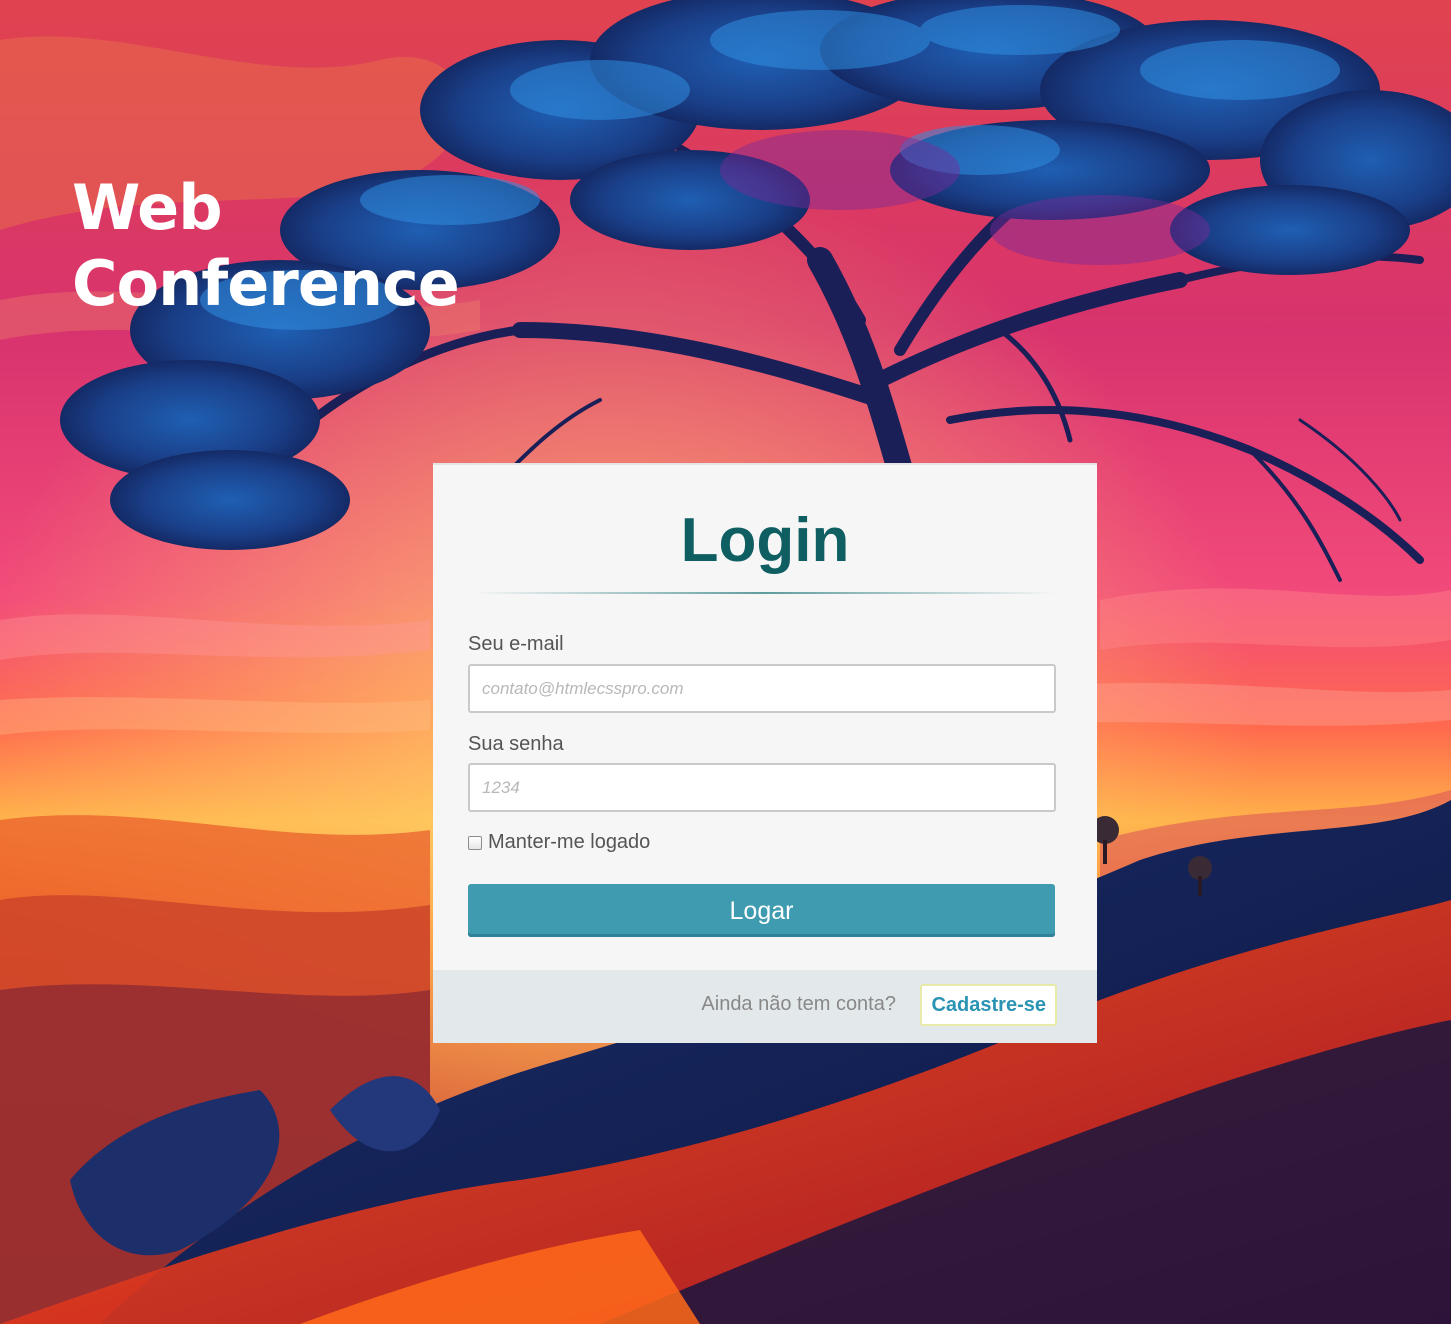 The image size is (1451, 1324). What do you see at coordinates (988, 1005) in the screenshot?
I see `register-link: Cadastre-se` at bounding box center [988, 1005].